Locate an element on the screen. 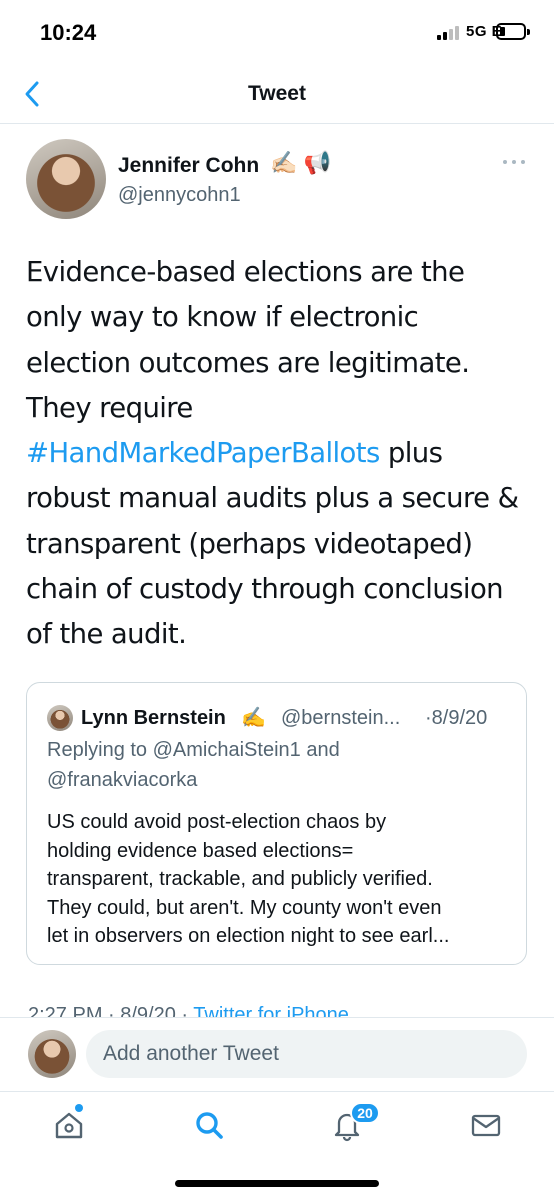  tab-home is located at coordinates (69, 1125).